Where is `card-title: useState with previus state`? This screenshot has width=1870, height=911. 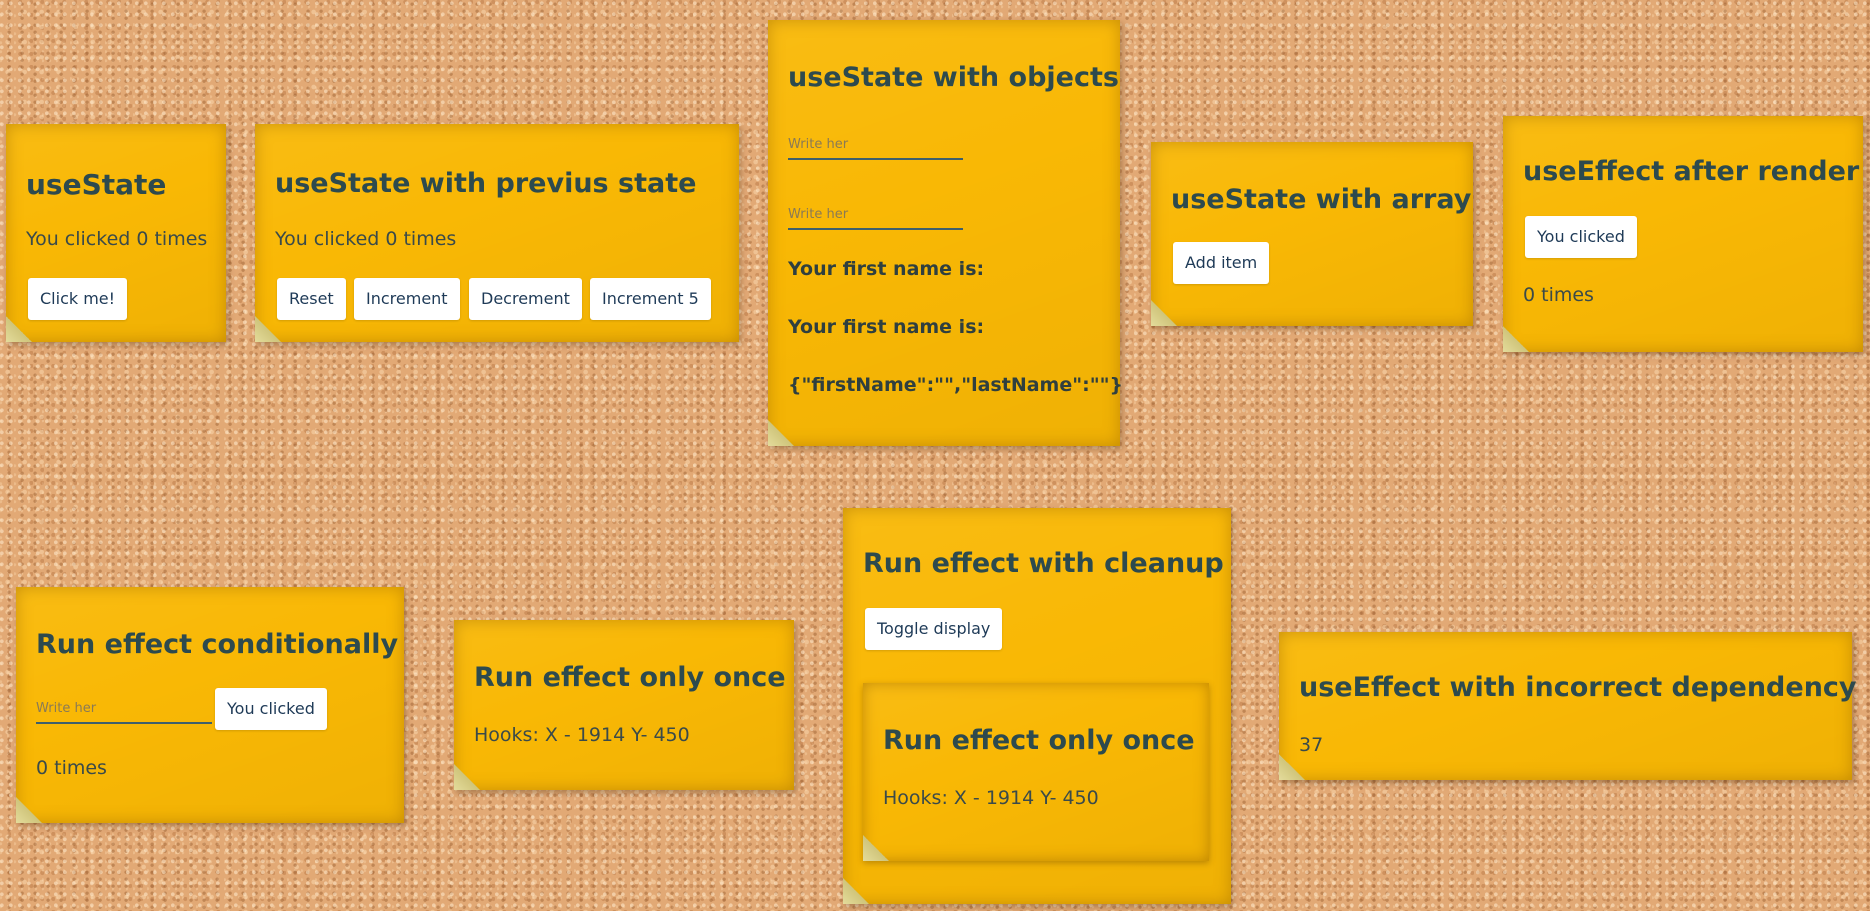
card-title: useState with previus state is located at coordinates (486, 183).